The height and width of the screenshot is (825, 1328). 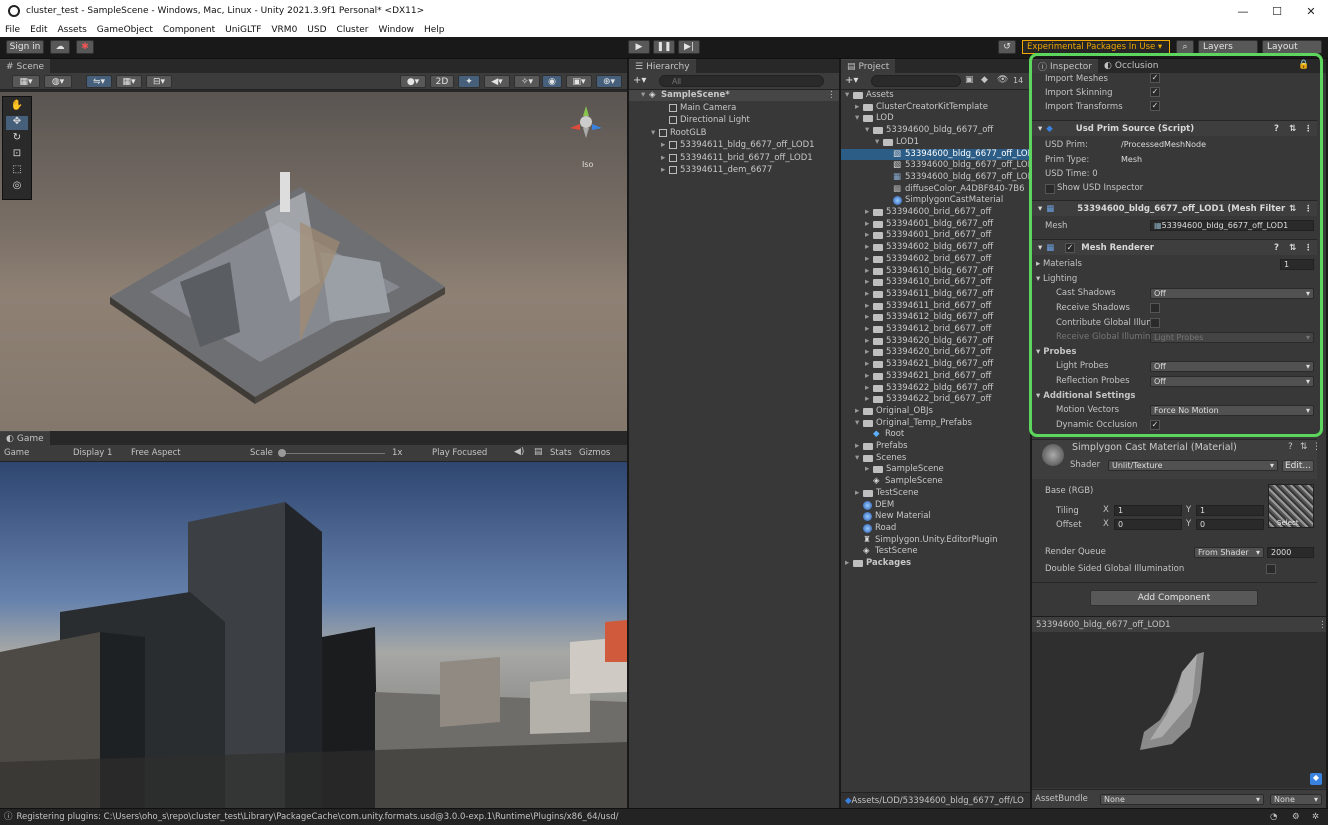 What do you see at coordinates (935, 399) in the screenshot?
I see `project-item: ▸ 53394622_brid_6677_off` at bounding box center [935, 399].